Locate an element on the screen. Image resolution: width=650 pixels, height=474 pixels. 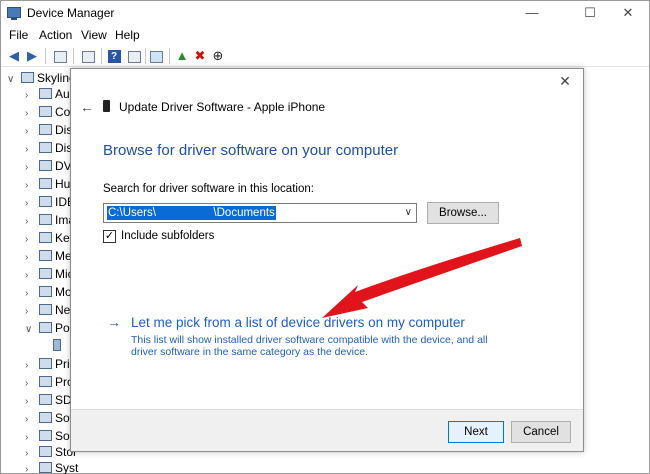
software-device-icon is located at coordinates (45, 417).